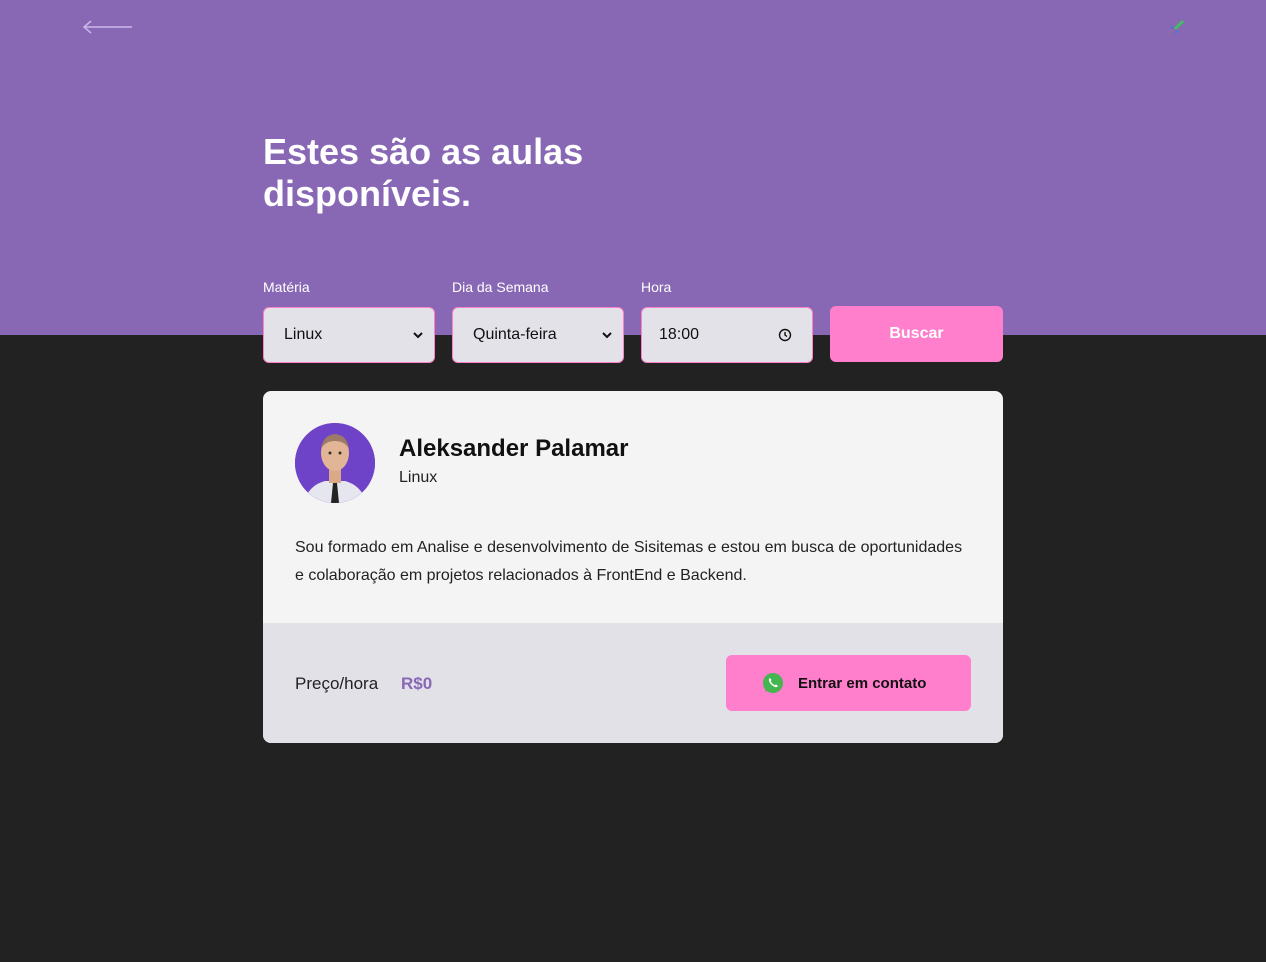  What do you see at coordinates (515, 334) in the screenshot?
I see `weekday-select-value: Quinta-feira` at bounding box center [515, 334].